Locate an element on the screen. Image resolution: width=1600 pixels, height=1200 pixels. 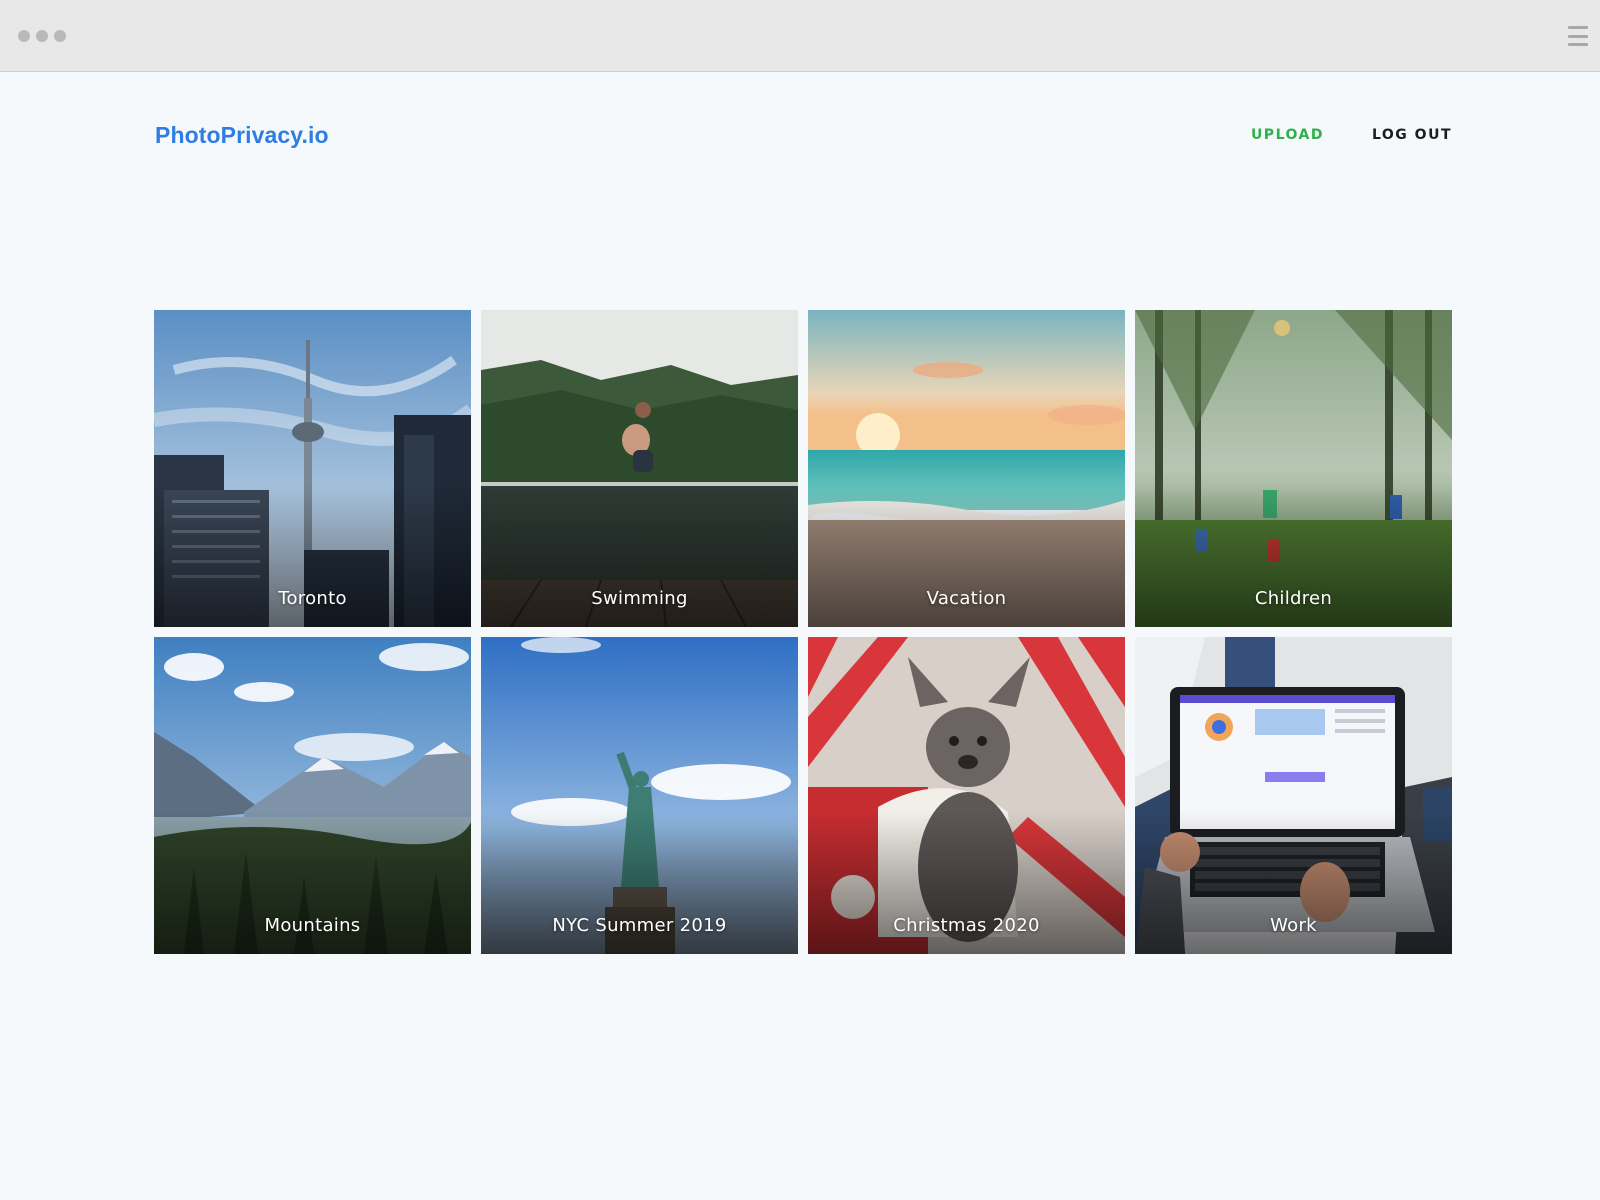
window-controls is located at coordinates (42, 36).